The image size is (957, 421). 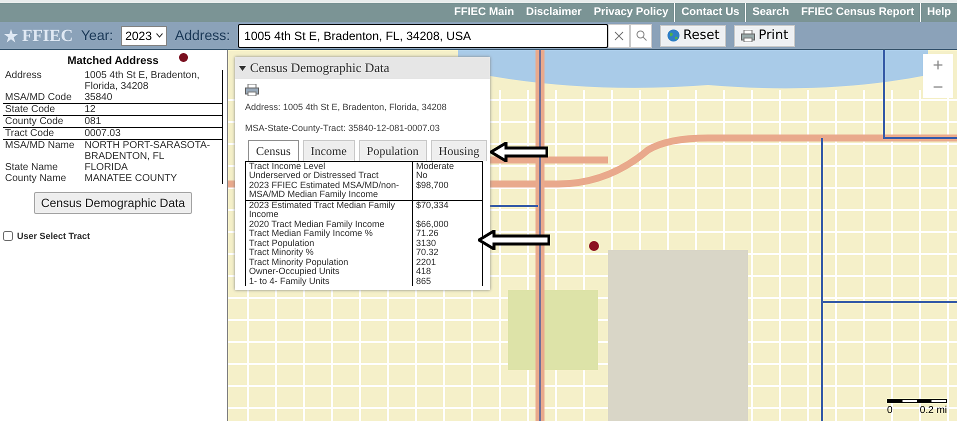 What do you see at coordinates (329, 210) in the screenshot?
I see `data-label: 2023 Estimated Tract Median Family Income` at bounding box center [329, 210].